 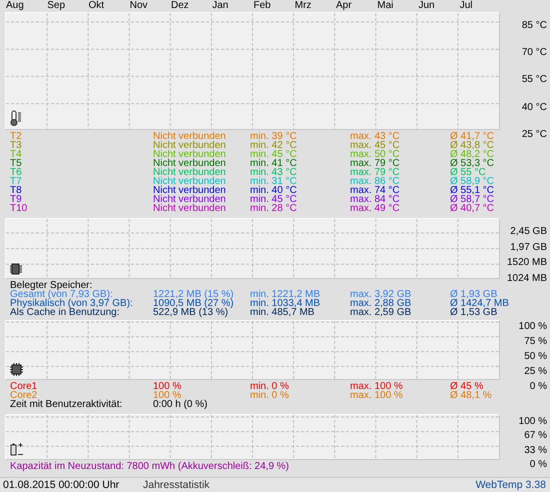 I want to click on average-value: Ø 1,53 GB, so click(x=474, y=312).